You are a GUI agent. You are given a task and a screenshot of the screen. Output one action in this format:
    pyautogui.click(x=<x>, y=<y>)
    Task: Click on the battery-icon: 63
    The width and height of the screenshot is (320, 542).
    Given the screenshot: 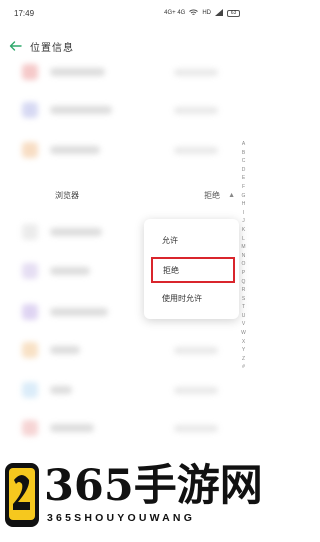 What is the action you would take?
    pyautogui.click(x=233, y=13)
    